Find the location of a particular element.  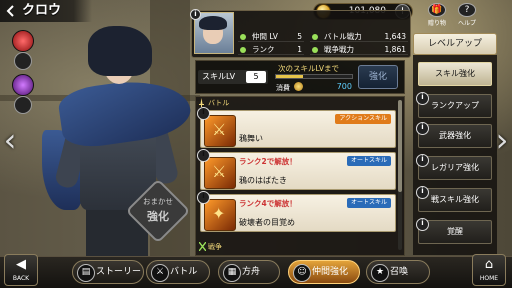

skill-row: ✦ ランク4で解放！ 破壊者の目覚め オートスキル i is located at coordinates (296, 211).